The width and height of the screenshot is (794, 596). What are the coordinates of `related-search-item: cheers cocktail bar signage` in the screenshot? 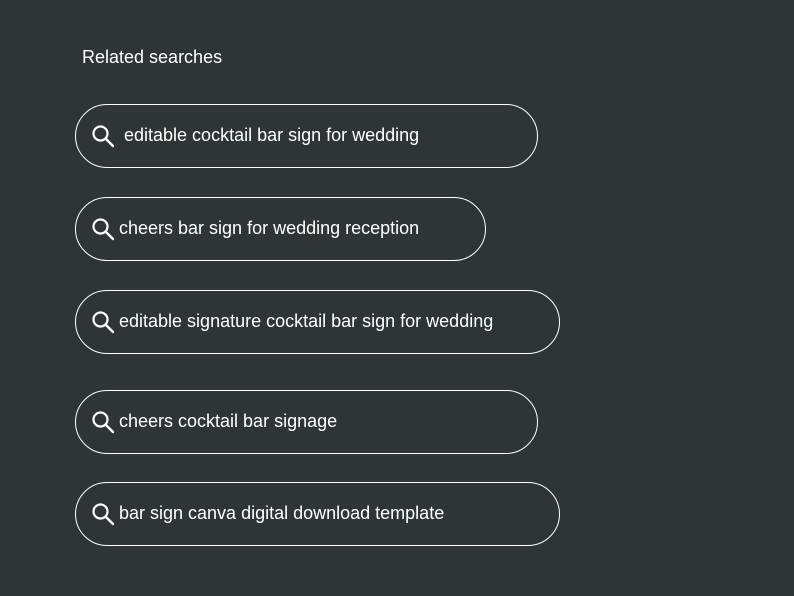 It's located at (306, 422).